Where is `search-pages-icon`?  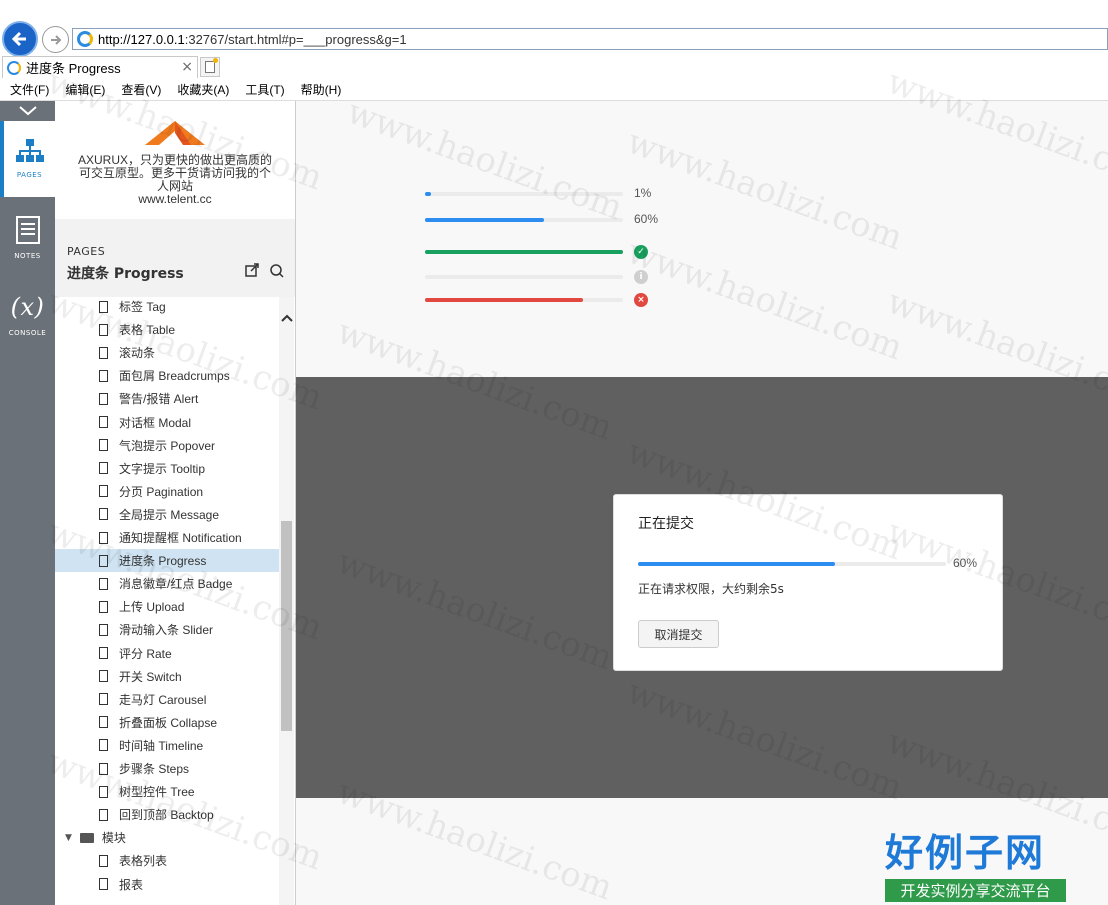 search-pages-icon is located at coordinates (276, 272).